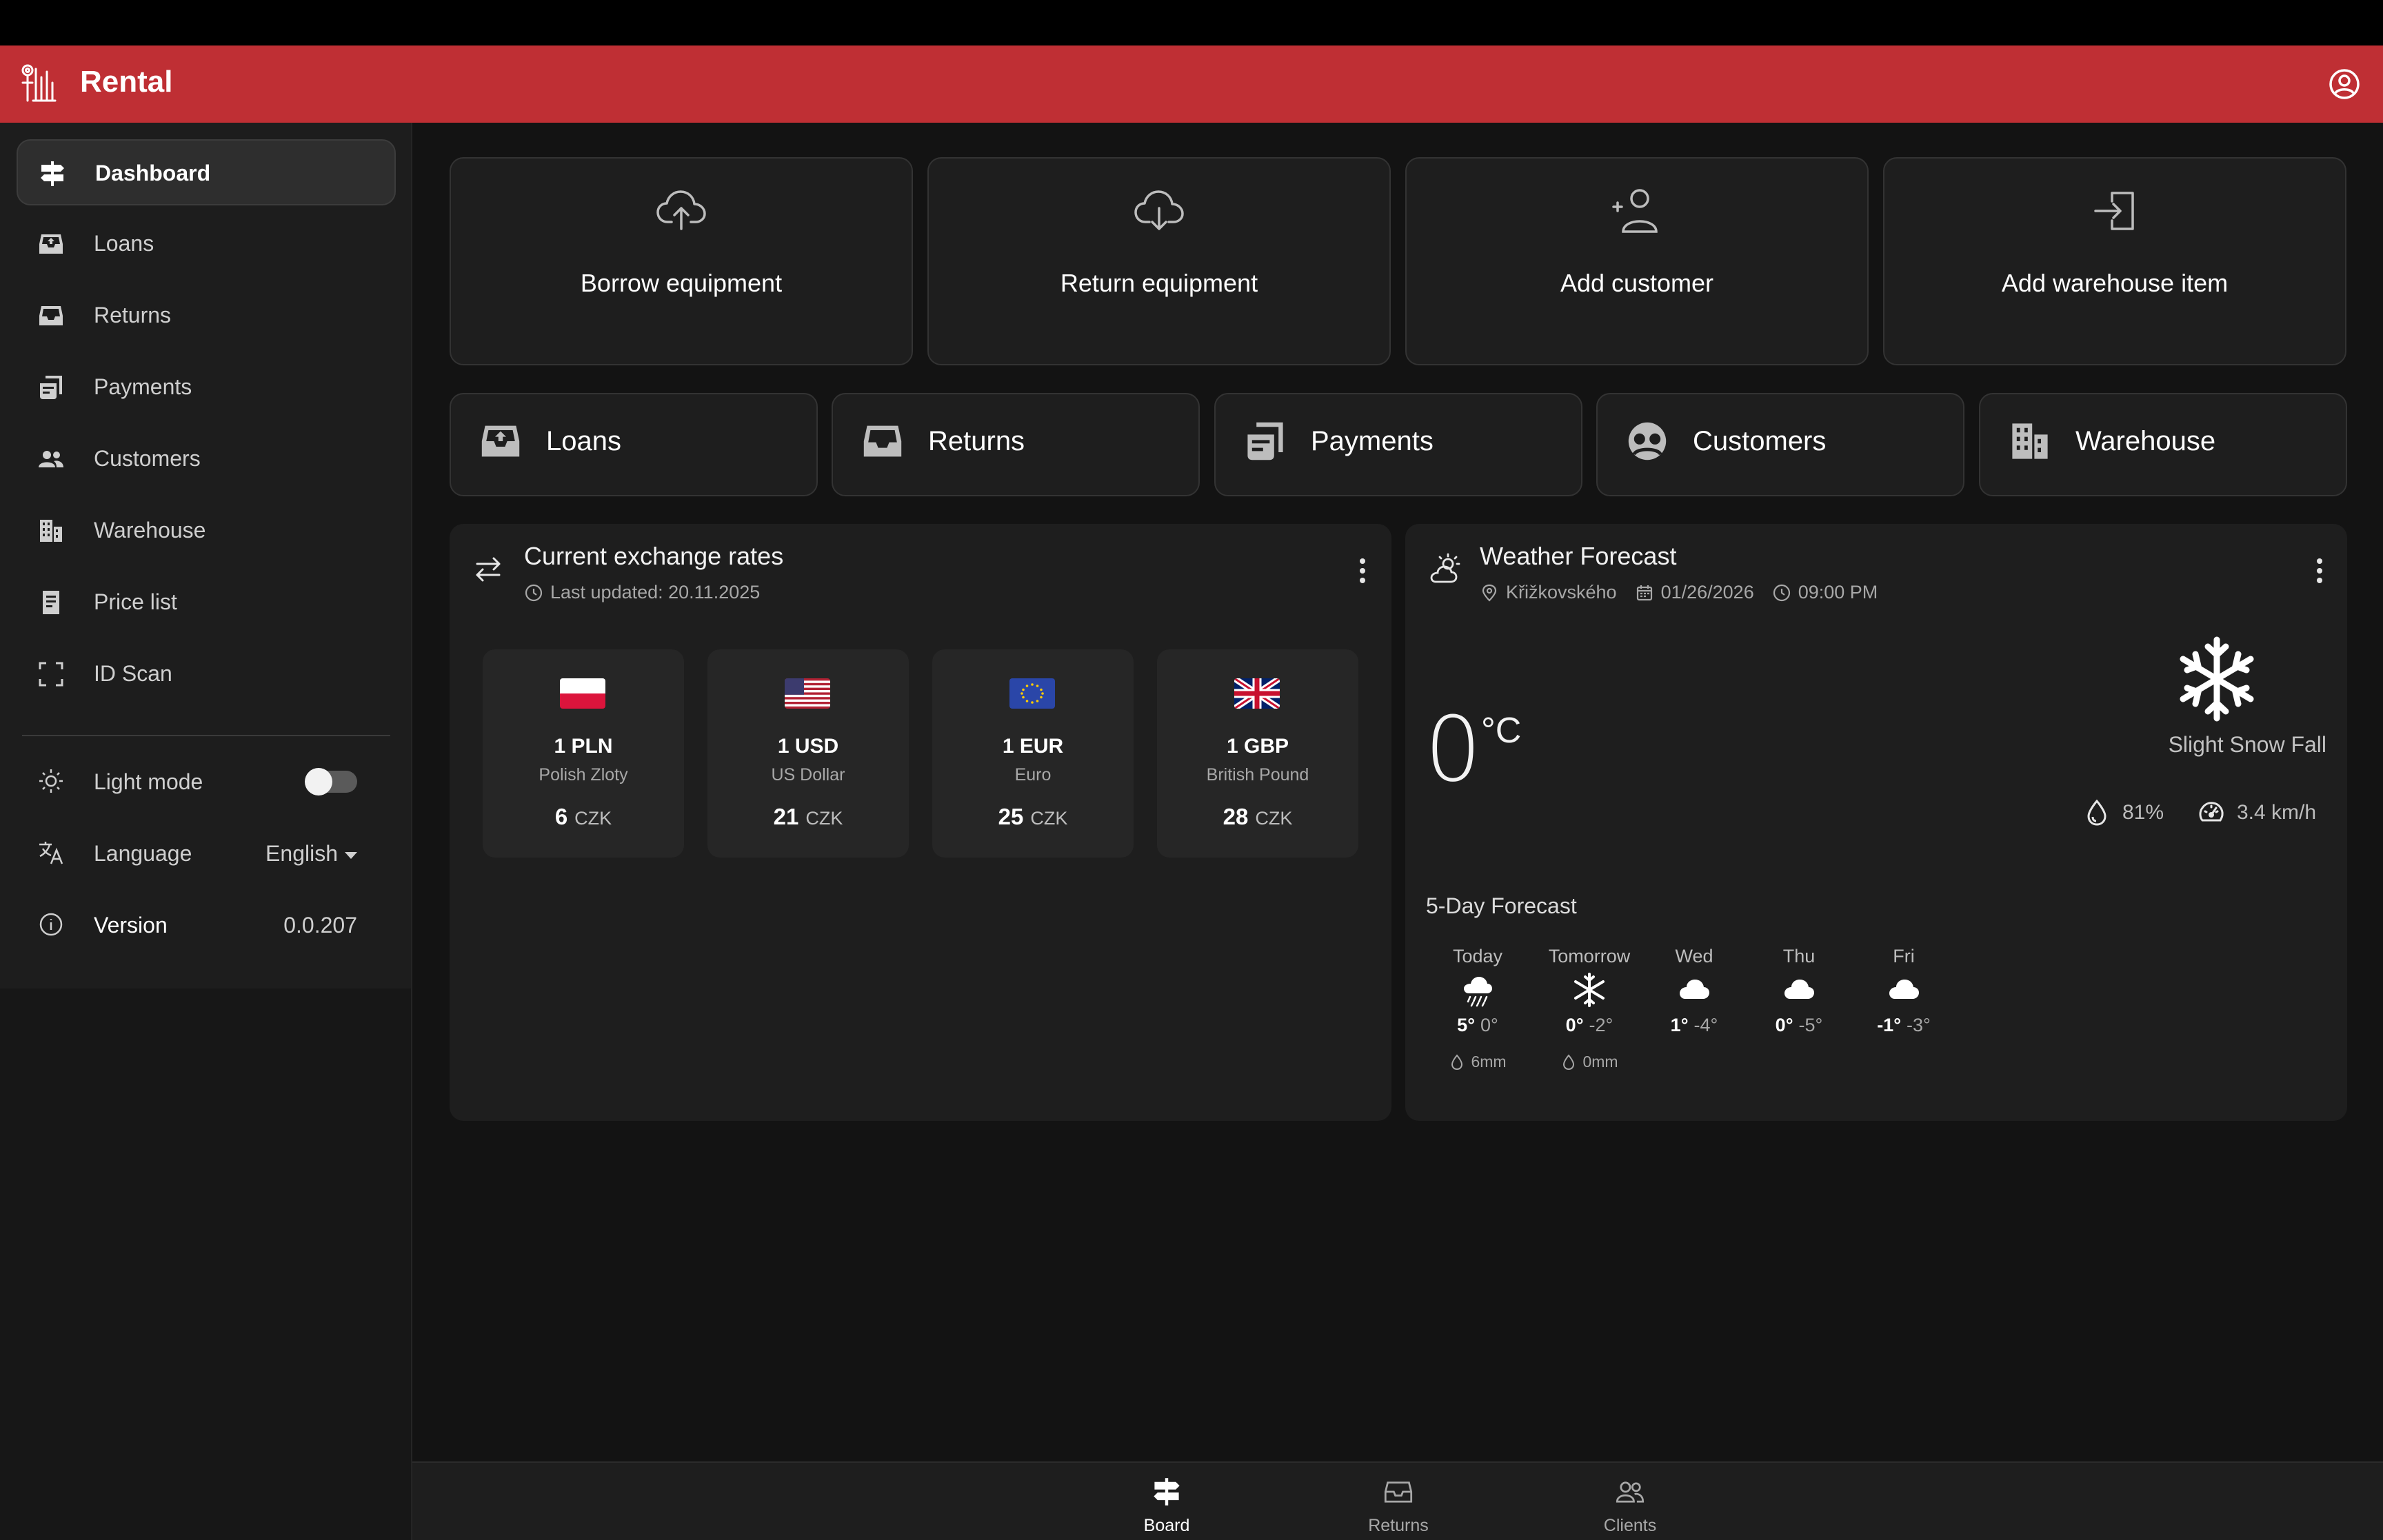 The width and height of the screenshot is (2383, 1540). What do you see at coordinates (2114, 261) in the screenshot?
I see `add-warehouse-item-button: Add warehouse item` at bounding box center [2114, 261].